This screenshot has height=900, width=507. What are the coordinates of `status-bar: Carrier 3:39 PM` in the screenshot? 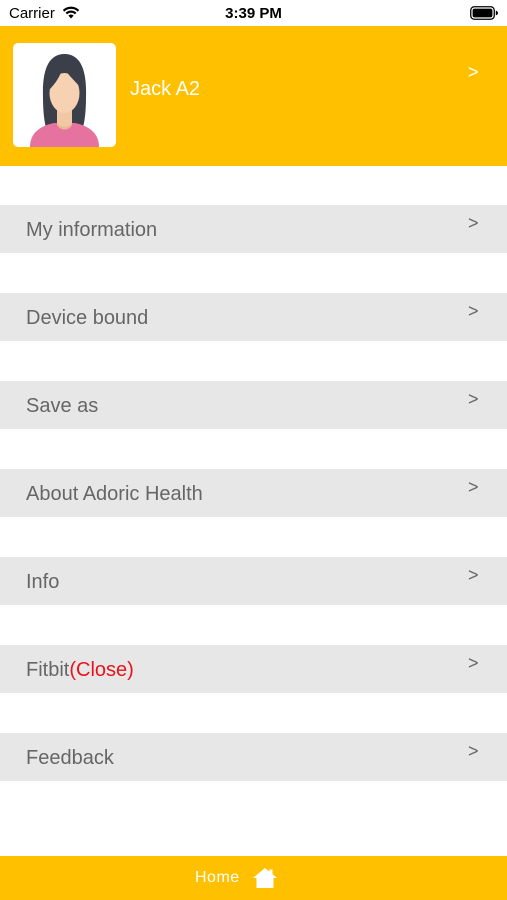 It's located at (253, 13).